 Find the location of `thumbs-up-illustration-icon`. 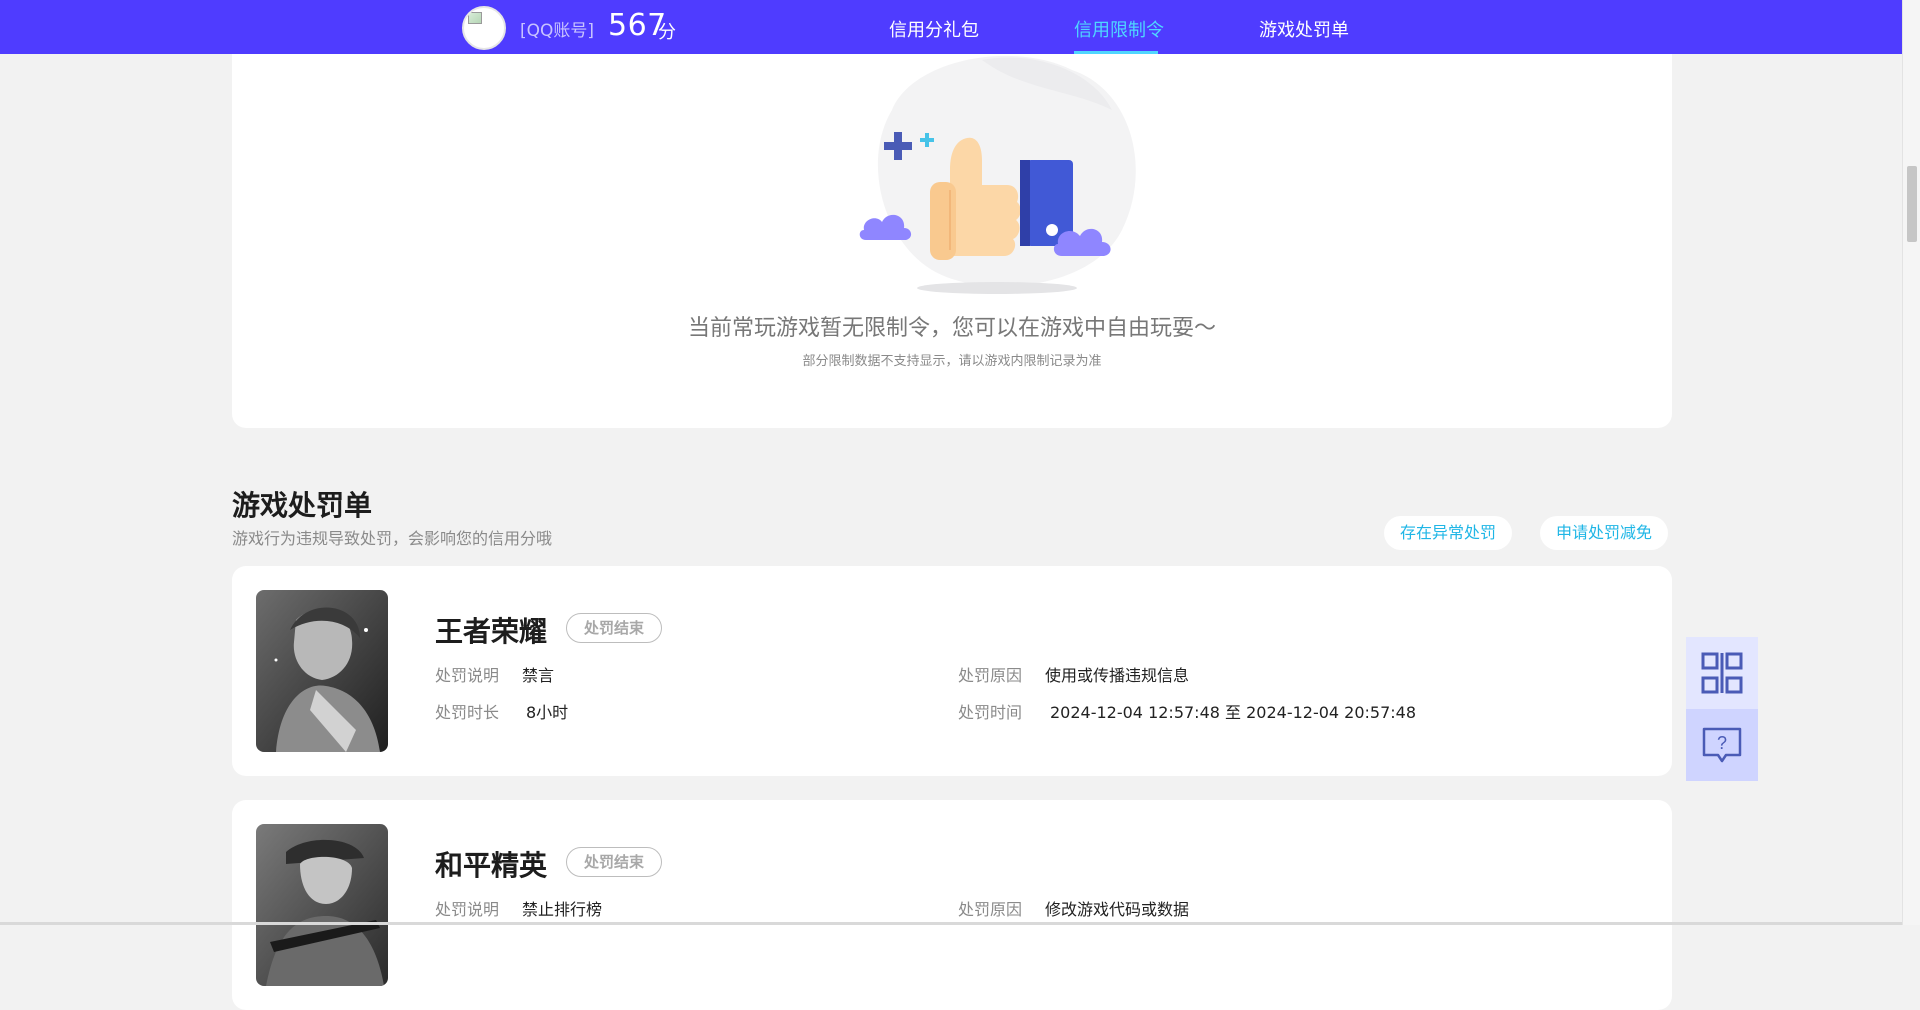

thumbs-up-illustration-icon is located at coordinates (997, 174).